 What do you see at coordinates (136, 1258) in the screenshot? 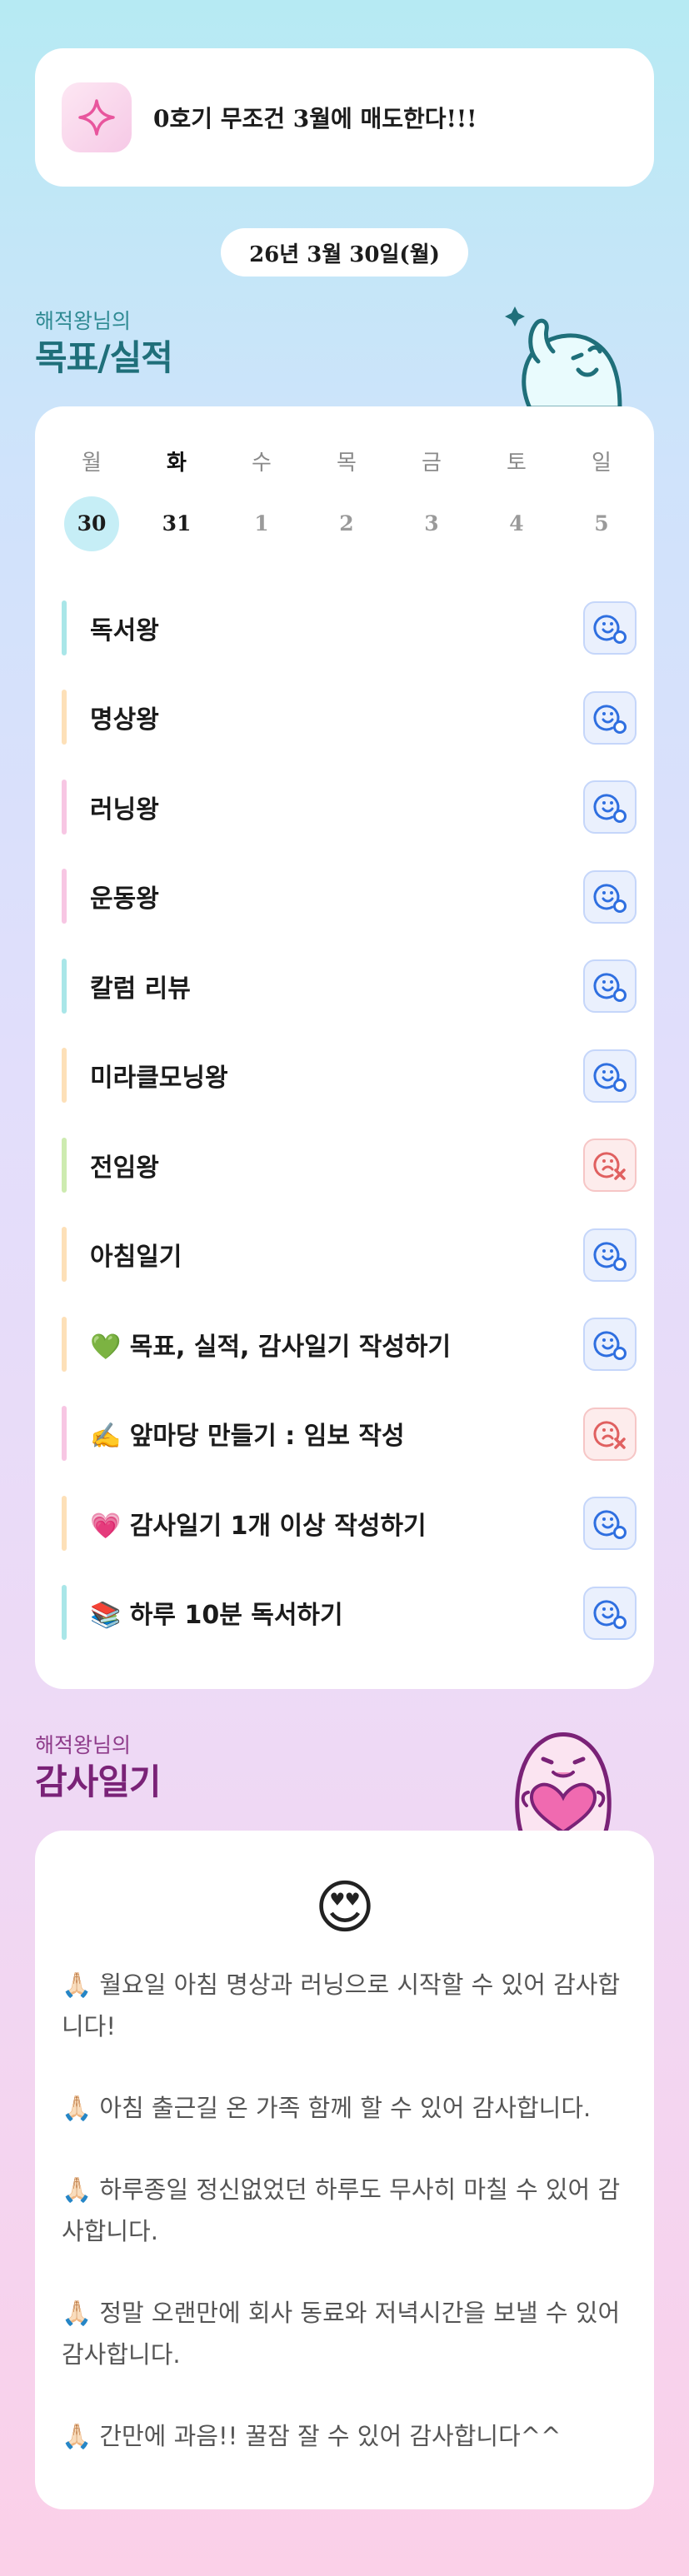
I see `goal-label: 아침일기` at bounding box center [136, 1258].